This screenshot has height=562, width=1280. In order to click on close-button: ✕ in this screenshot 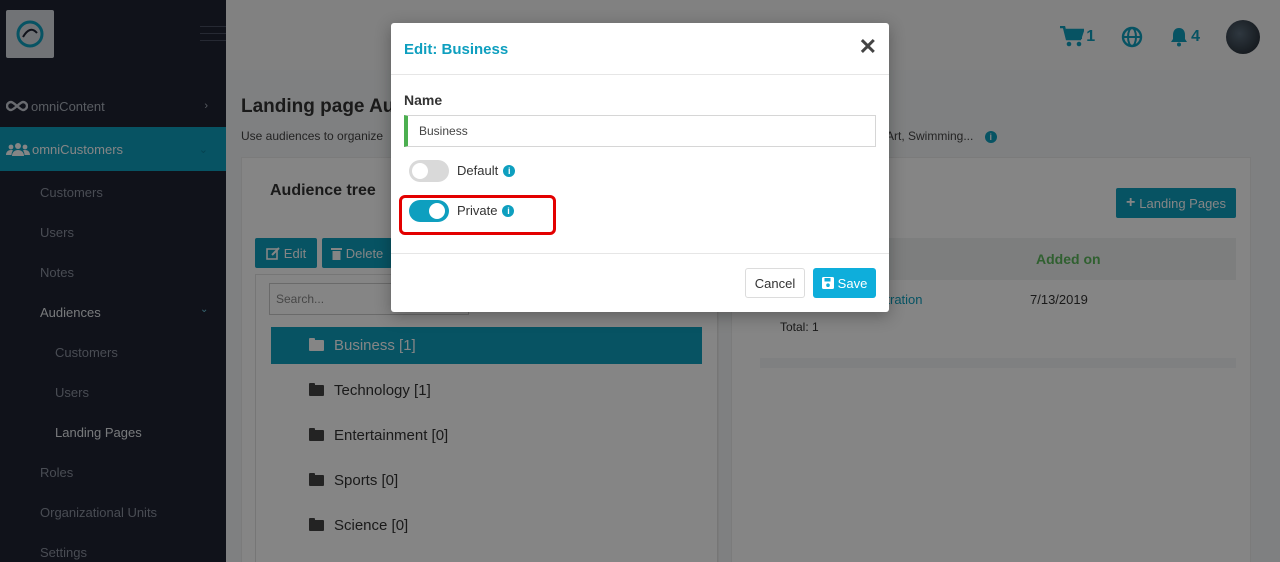, I will do `click(868, 47)`.